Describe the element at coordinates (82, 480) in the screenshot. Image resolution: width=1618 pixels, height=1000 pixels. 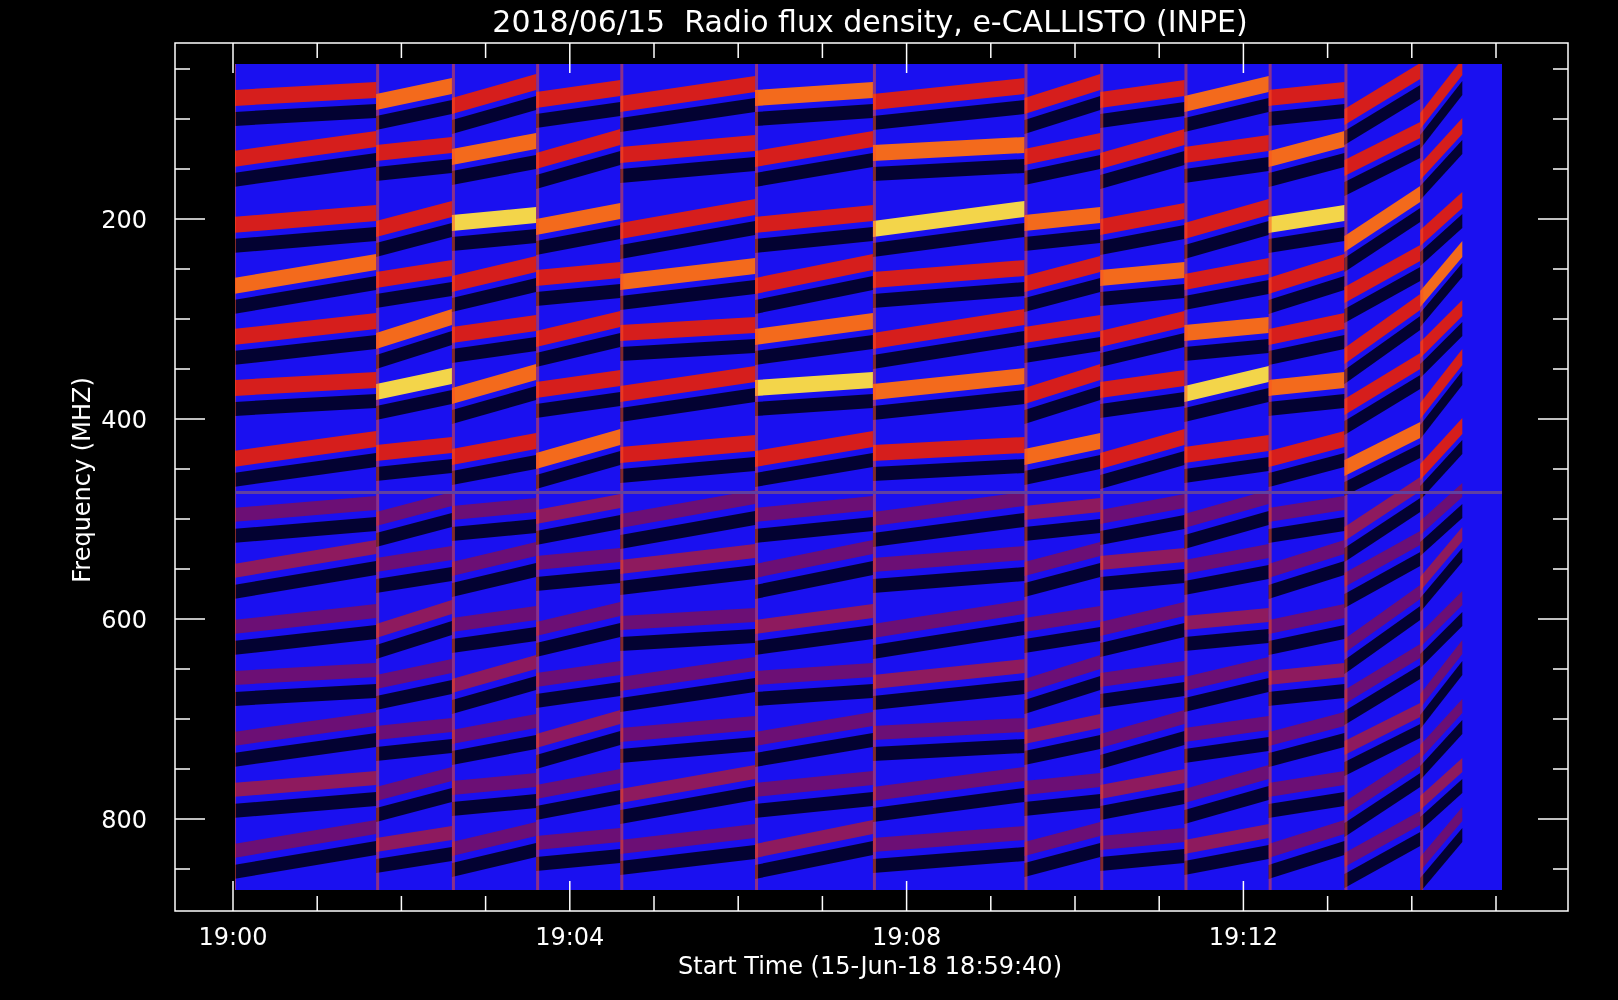
I see `y-axis-label: Frequency (MHZ)` at that location.